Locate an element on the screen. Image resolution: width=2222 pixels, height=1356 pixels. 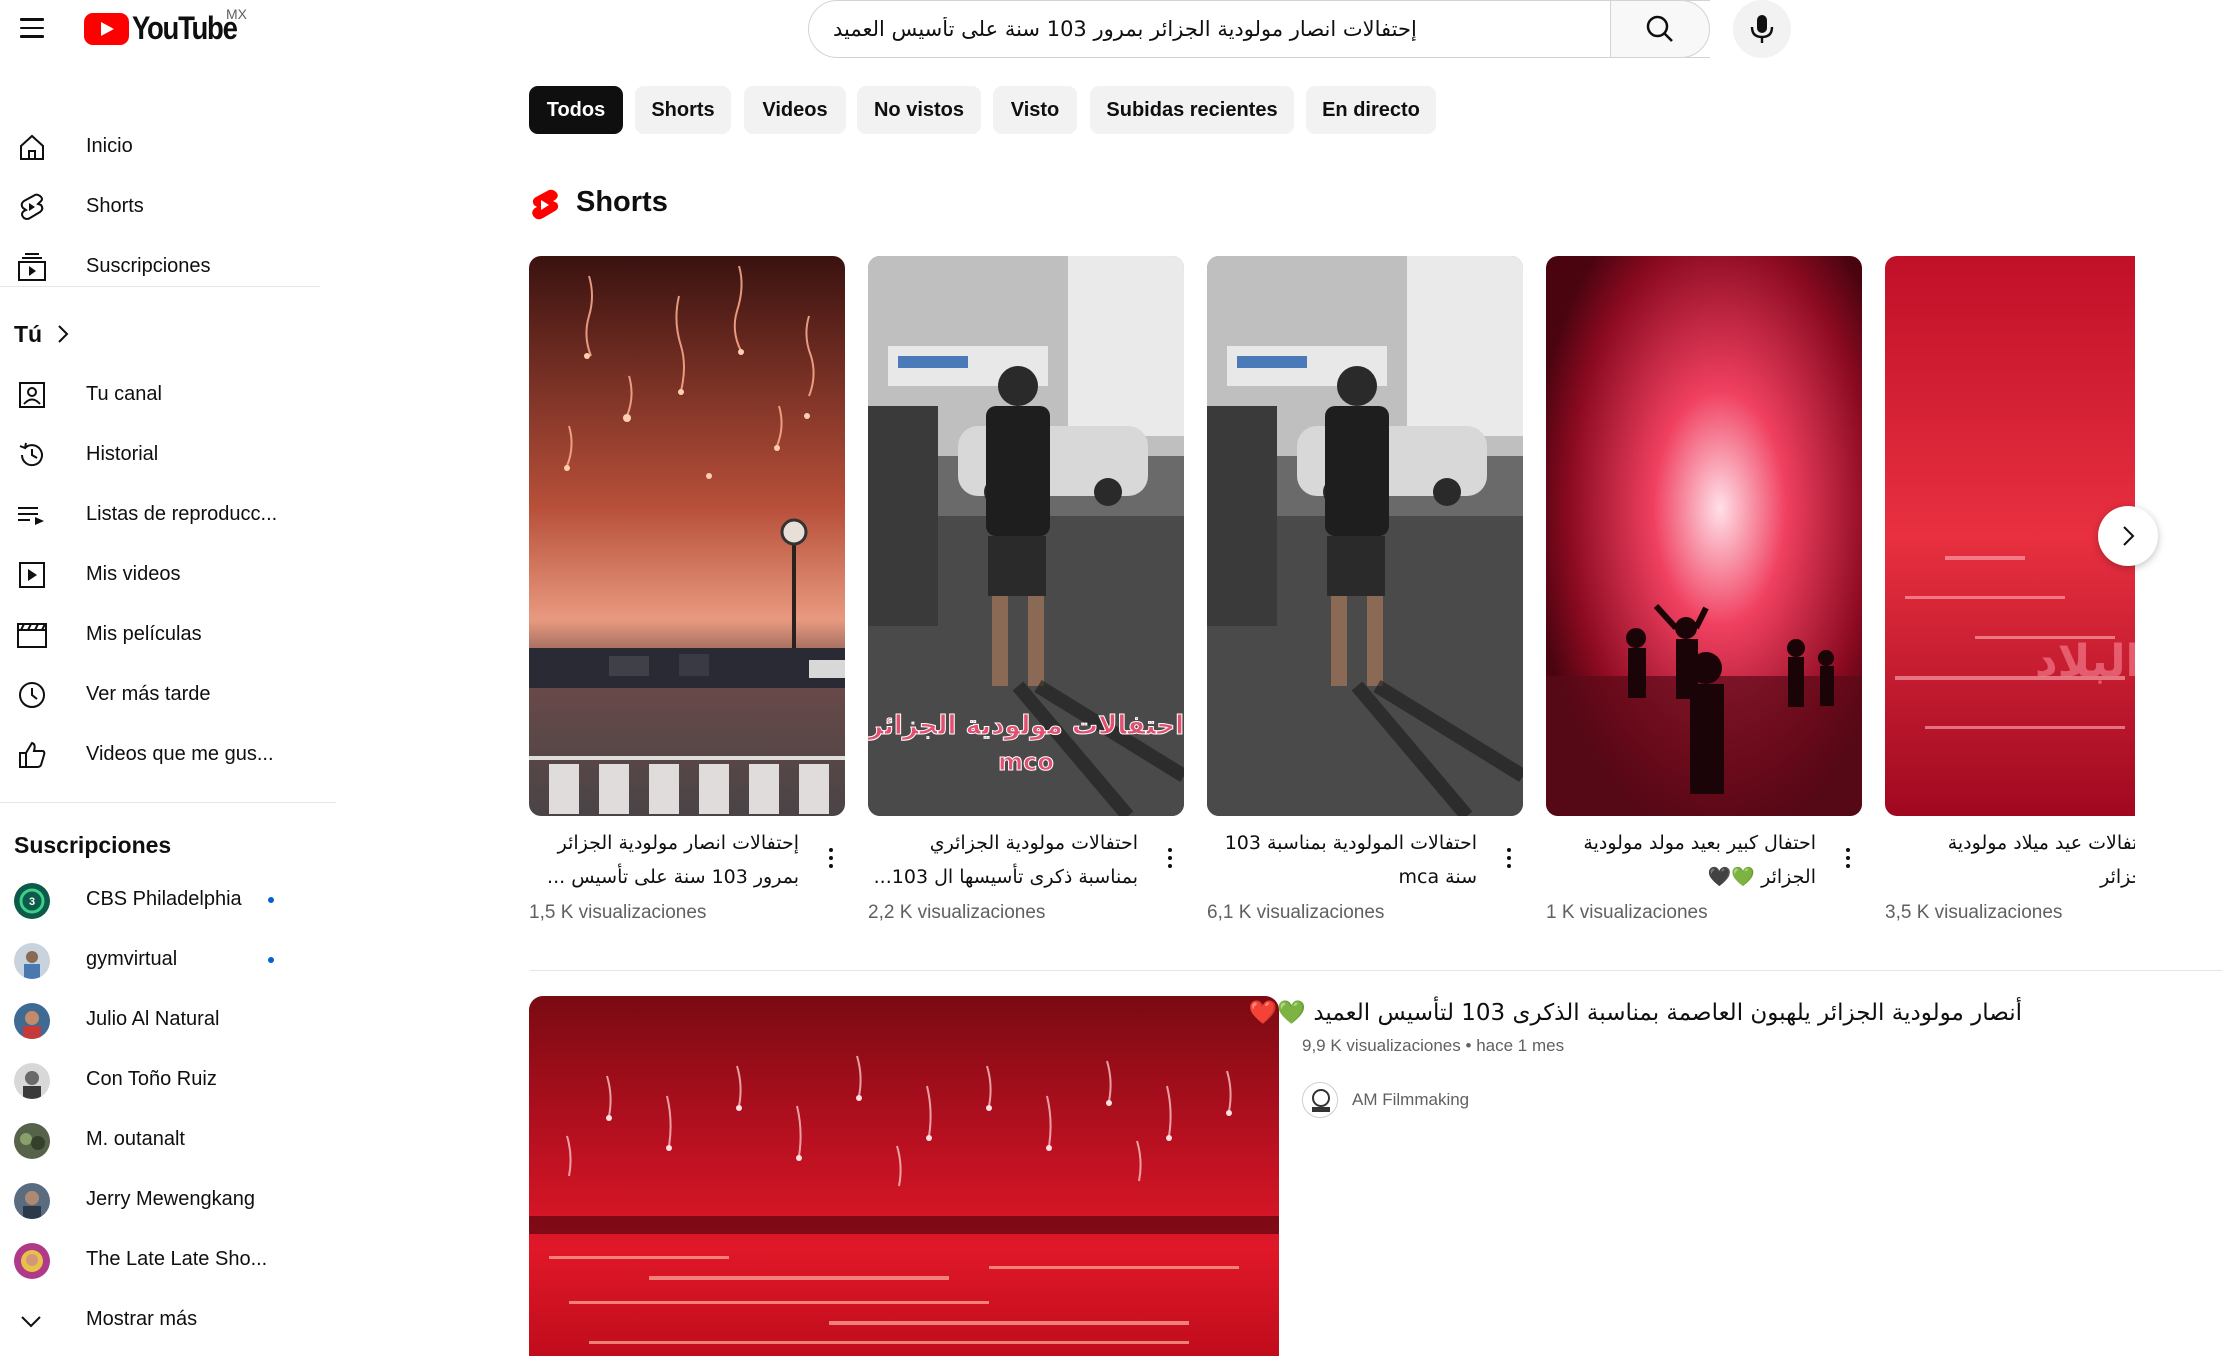
history-icon is located at coordinates (32, 455).